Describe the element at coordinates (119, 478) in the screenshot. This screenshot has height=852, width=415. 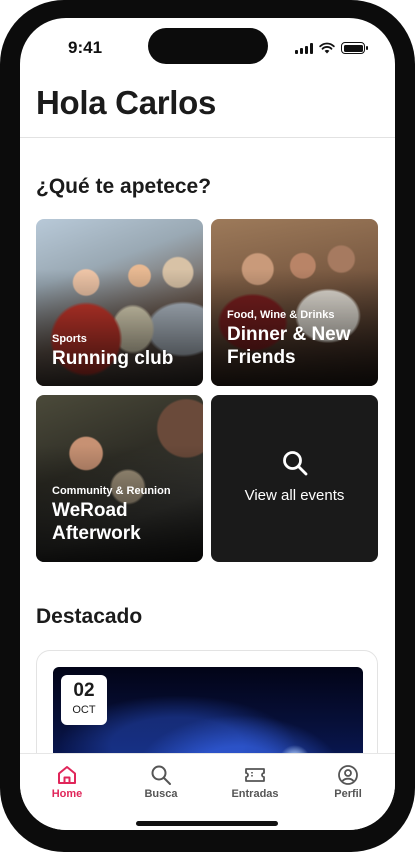
I see `category-tile-community: Community & Reunion WeRoad Afterwork` at that location.